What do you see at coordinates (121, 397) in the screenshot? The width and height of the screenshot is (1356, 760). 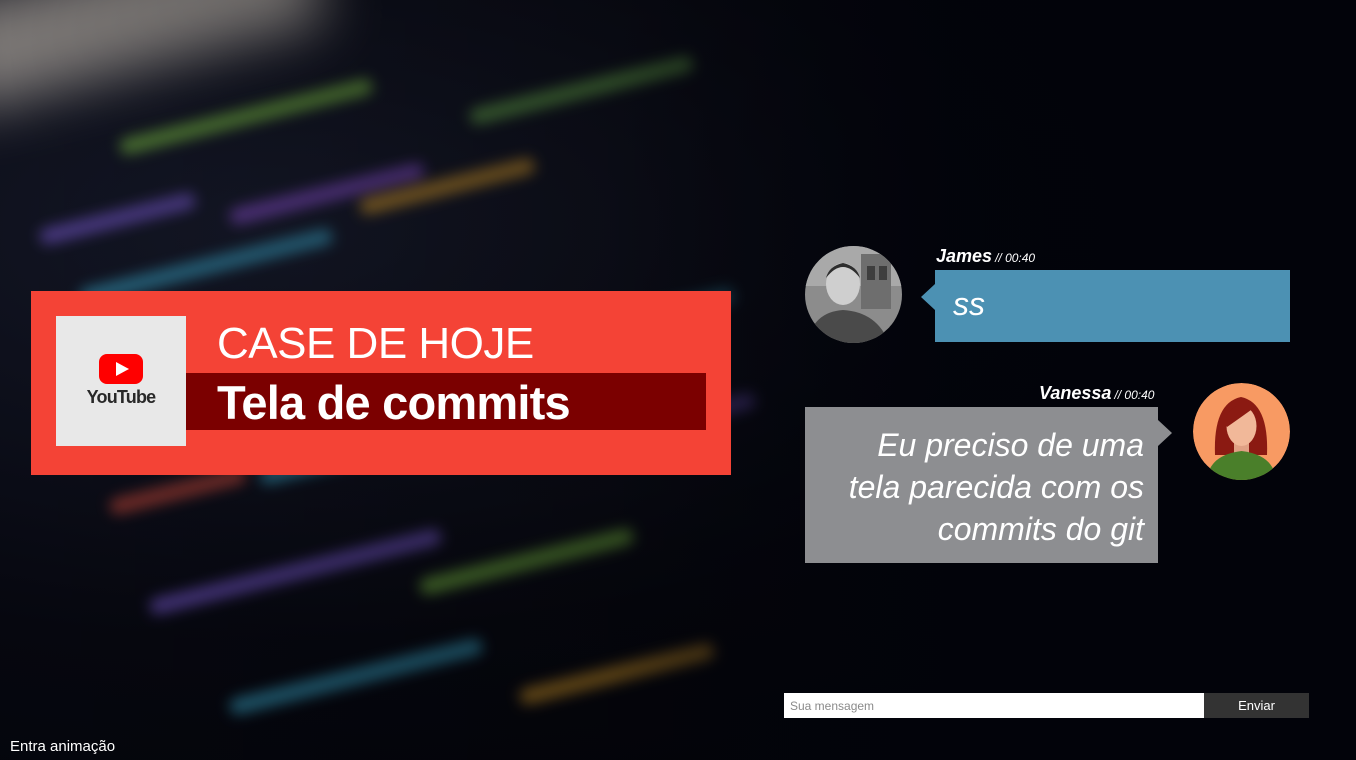 I see `youtube-wordmark: YouTube` at bounding box center [121, 397].